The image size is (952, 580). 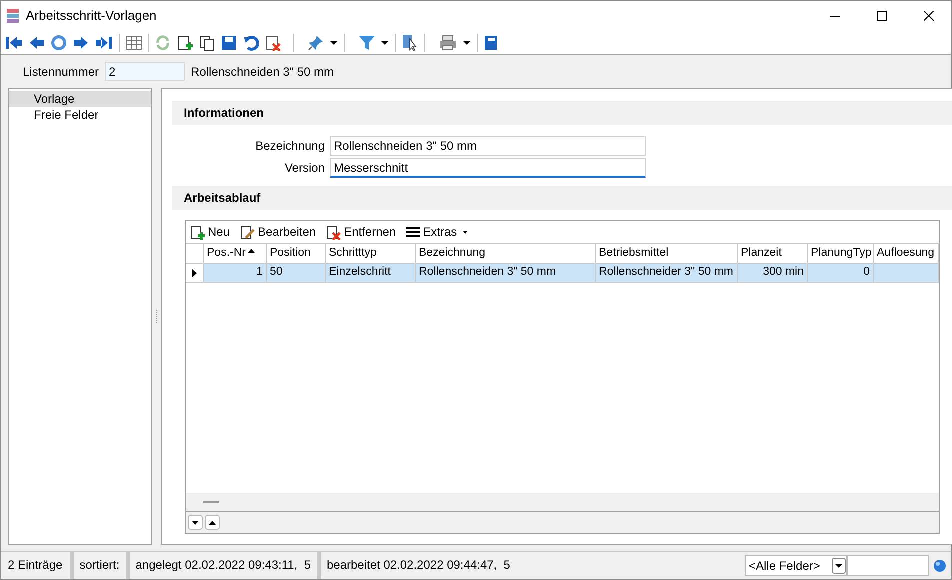 I want to click on status-sort: sortiert:, so click(x=102, y=565).